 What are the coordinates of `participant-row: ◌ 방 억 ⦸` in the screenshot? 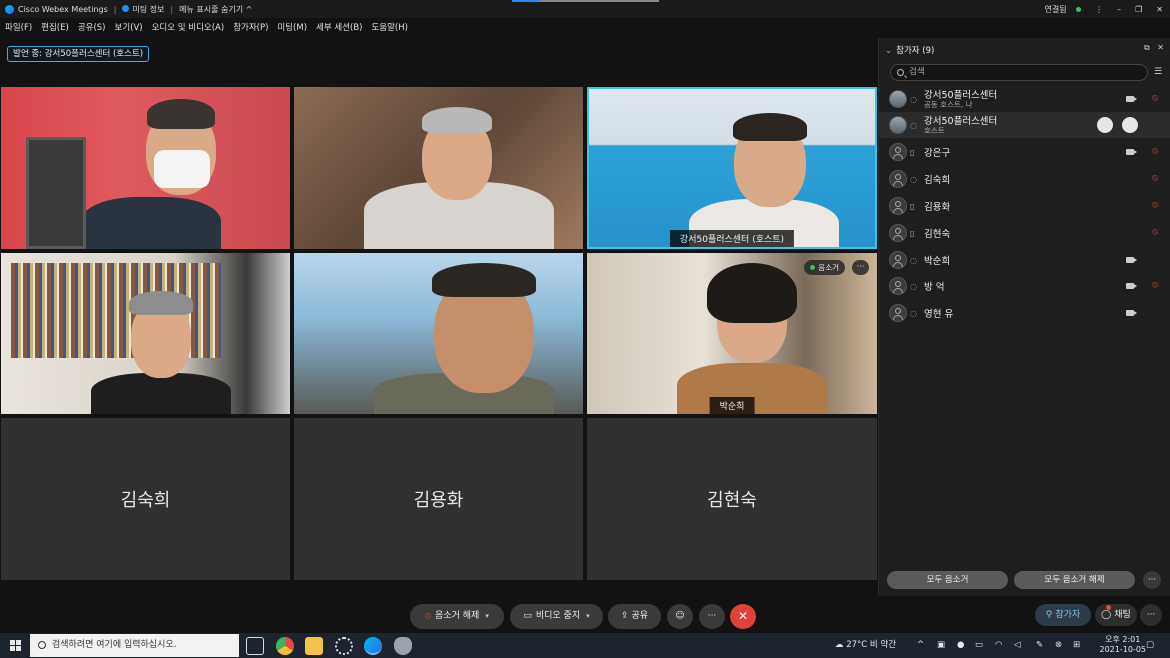 It's located at (1024, 286).